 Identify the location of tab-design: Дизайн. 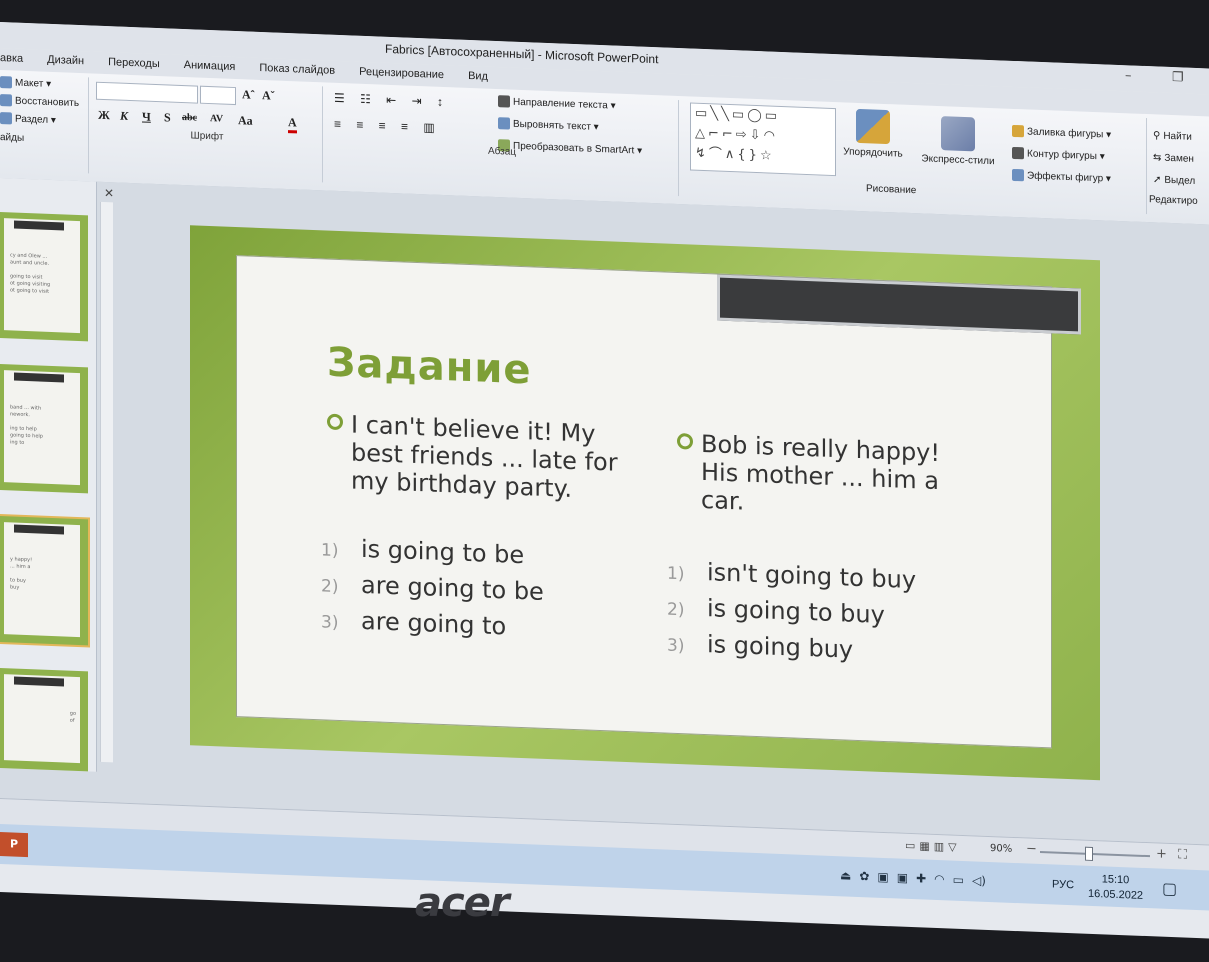
(65, 61).